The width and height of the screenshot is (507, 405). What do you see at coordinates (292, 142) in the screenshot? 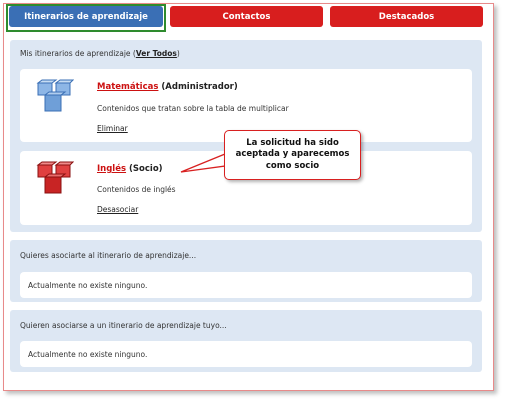
I see `callout-line: La solicitud ha sido` at bounding box center [292, 142].